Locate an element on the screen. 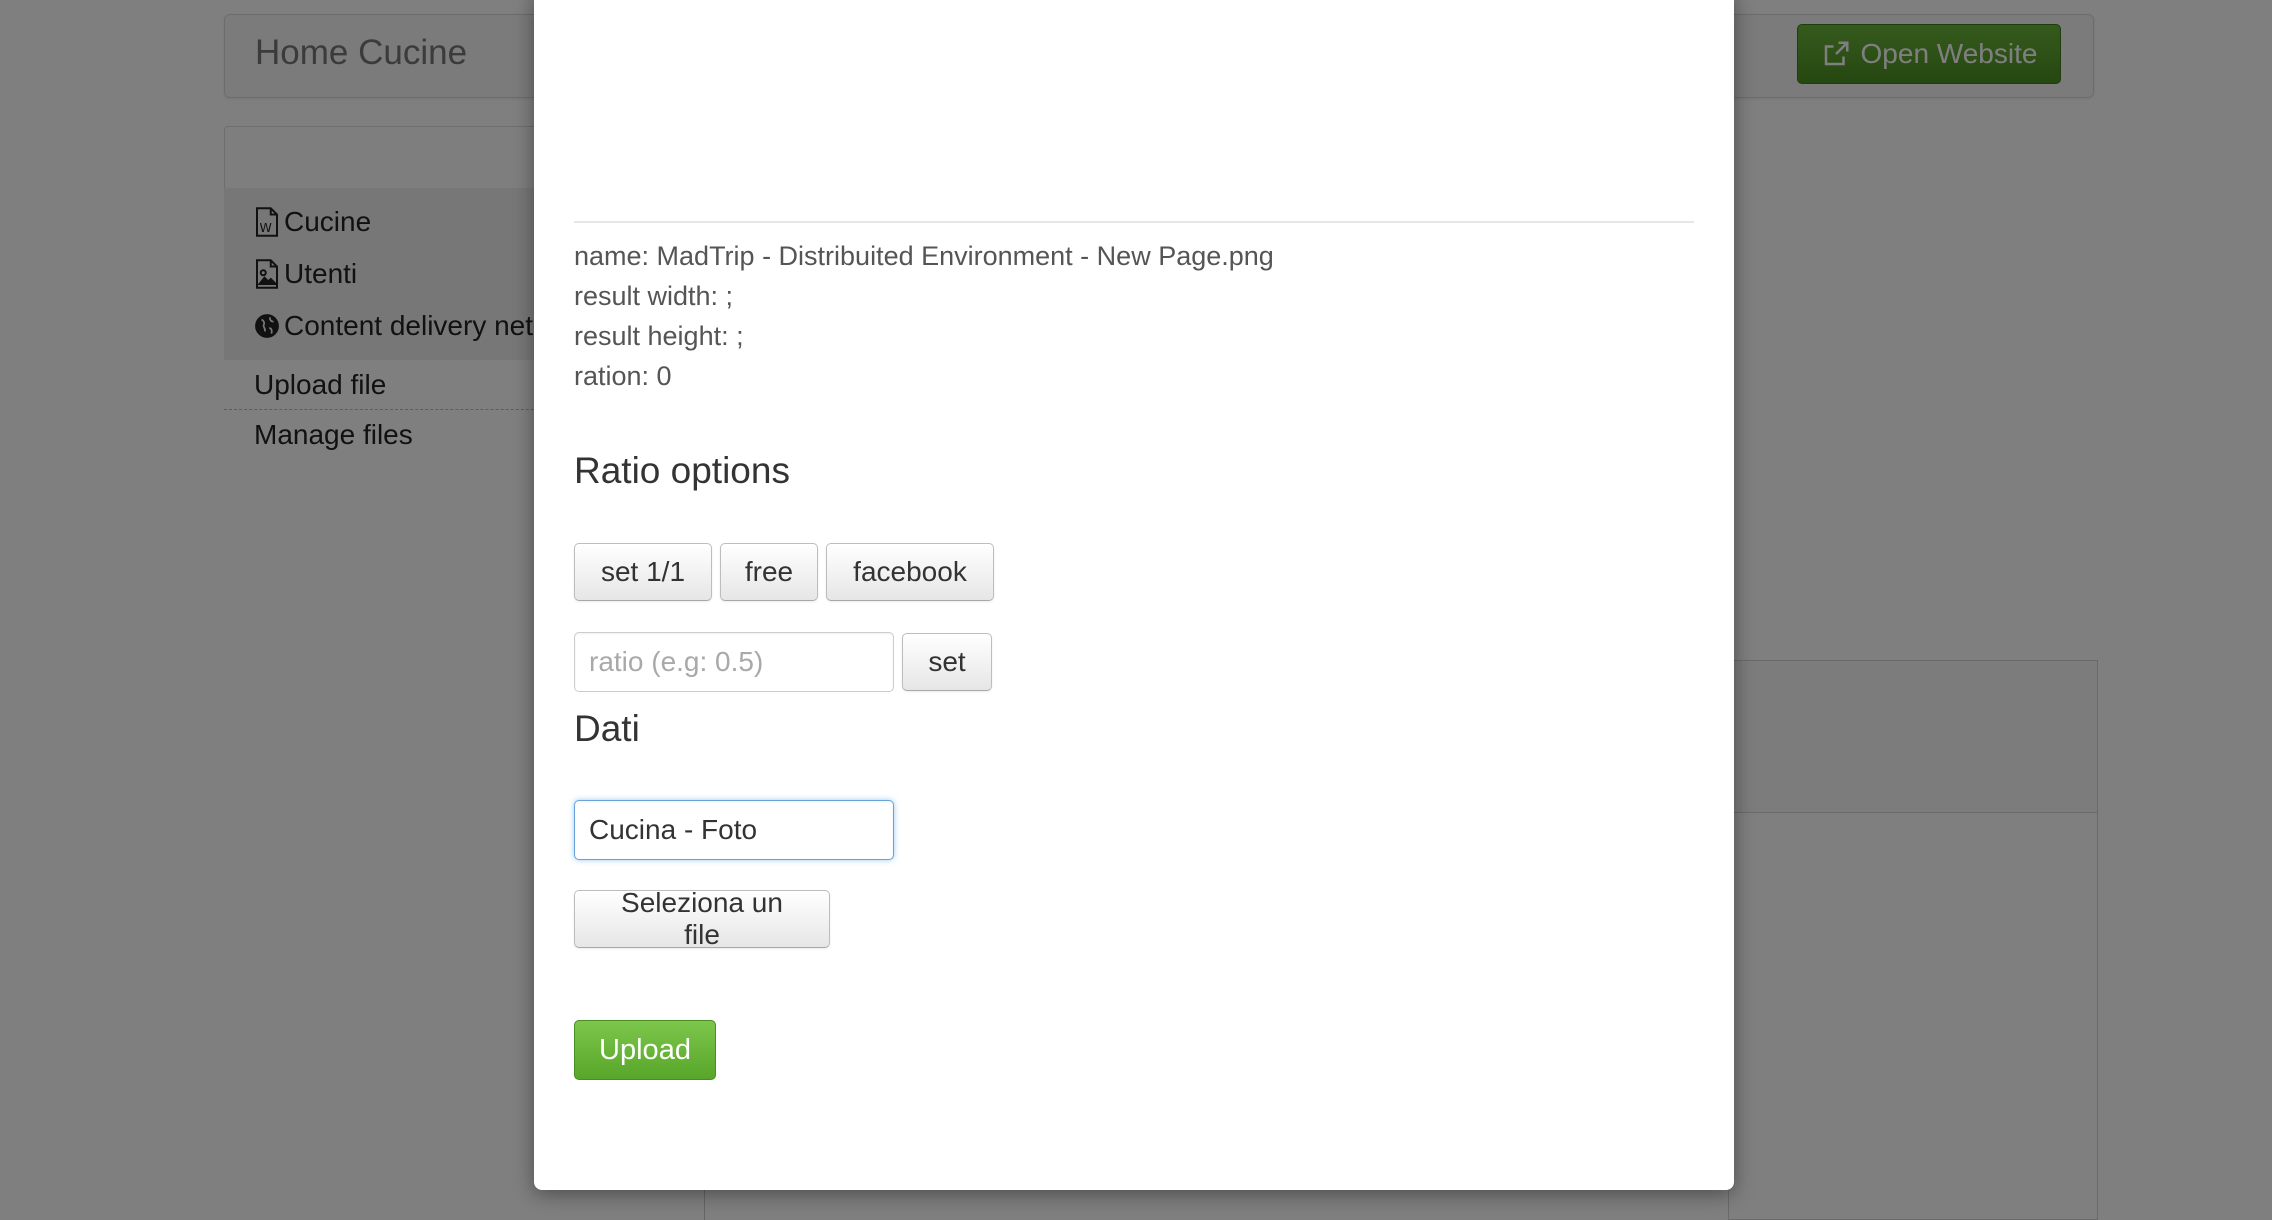 The width and height of the screenshot is (2272, 1220). select-file-button: Seleziona un file is located at coordinates (702, 918).